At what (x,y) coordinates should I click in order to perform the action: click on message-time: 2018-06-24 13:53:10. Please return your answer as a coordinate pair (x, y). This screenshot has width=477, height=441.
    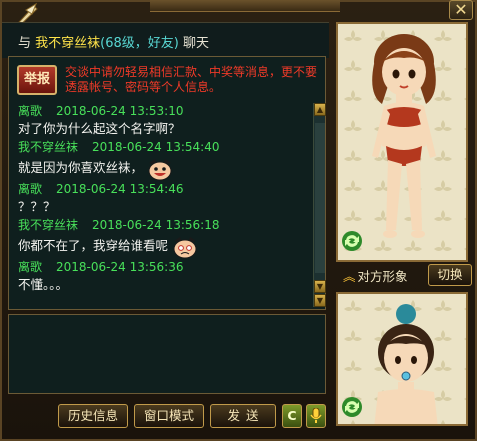
    Looking at the image, I should click on (120, 111).